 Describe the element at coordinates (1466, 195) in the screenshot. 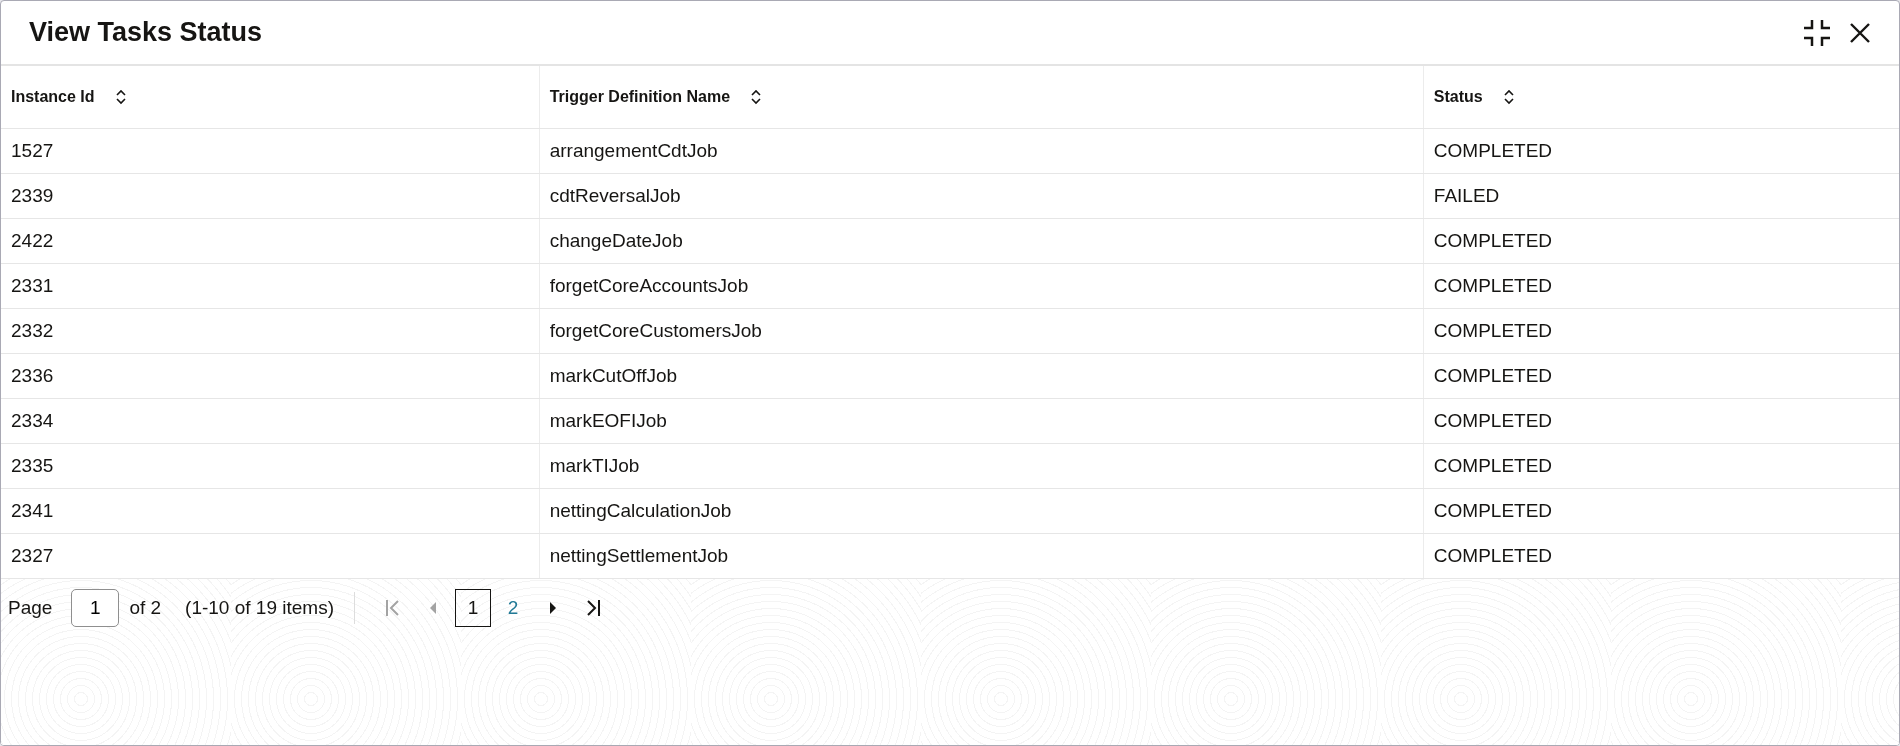

I see `table-cell: FAILED` at that location.